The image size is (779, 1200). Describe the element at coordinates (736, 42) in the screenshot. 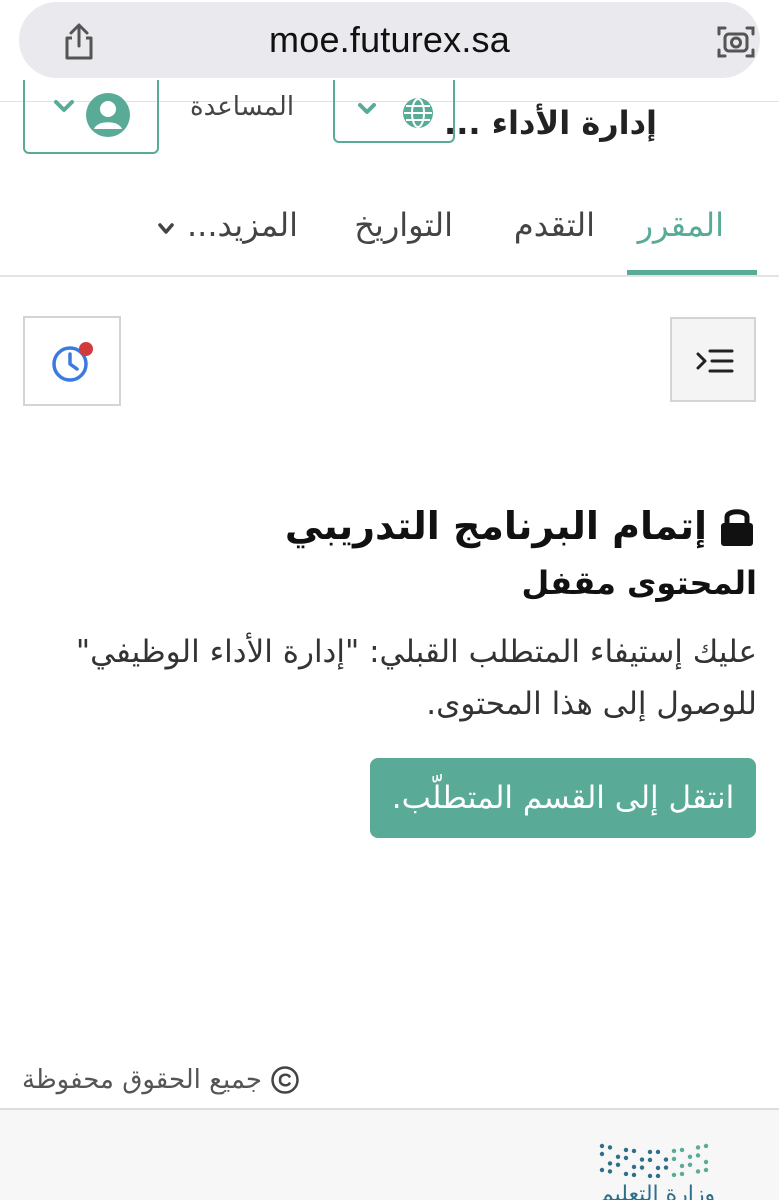

I see `camera-search-icon` at that location.